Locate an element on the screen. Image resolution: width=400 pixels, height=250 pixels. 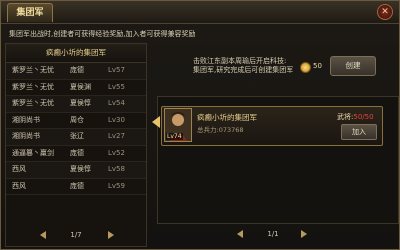
generals-label: 武将: is located at coordinates (345, 117).